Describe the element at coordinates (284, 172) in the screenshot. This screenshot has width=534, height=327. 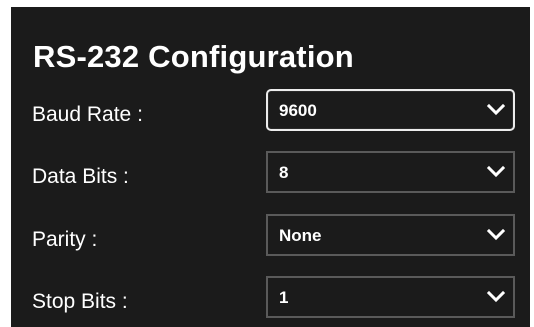
I see `data-bits-value: 8` at that location.